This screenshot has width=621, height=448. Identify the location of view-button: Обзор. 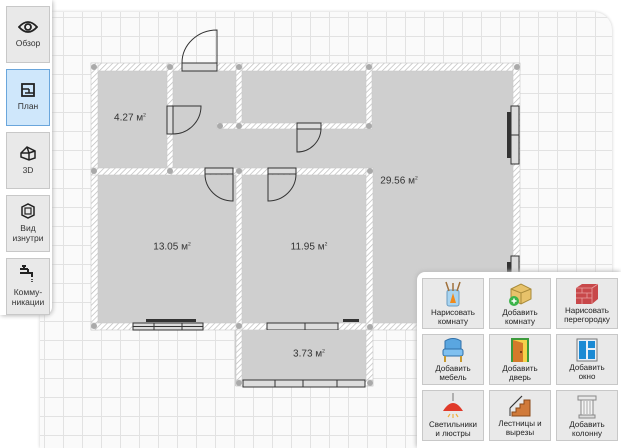
(28, 34).